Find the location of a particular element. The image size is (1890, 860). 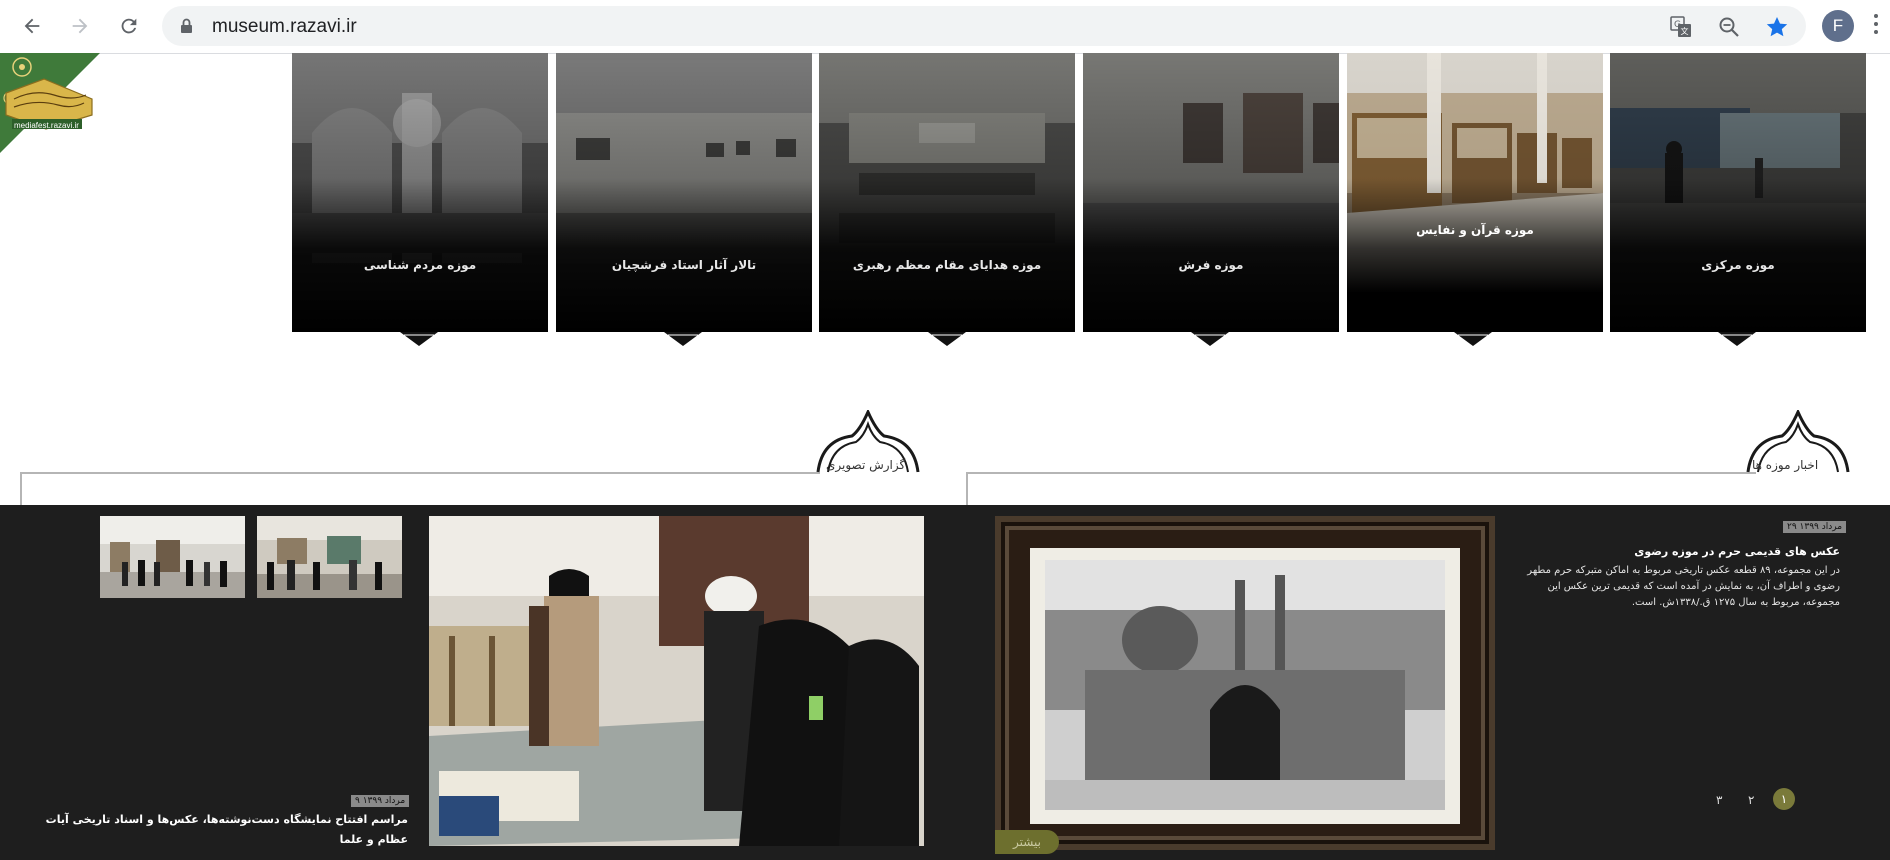

profile-avatar: F is located at coordinates (1838, 26).